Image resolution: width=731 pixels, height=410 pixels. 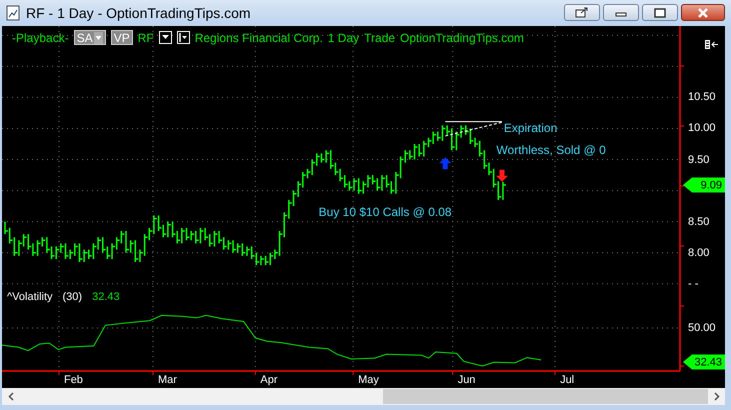 What do you see at coordinates (40, 37) in the screenshot?
I see `playback-label: -Playback-` at bounding box center [40, 37].